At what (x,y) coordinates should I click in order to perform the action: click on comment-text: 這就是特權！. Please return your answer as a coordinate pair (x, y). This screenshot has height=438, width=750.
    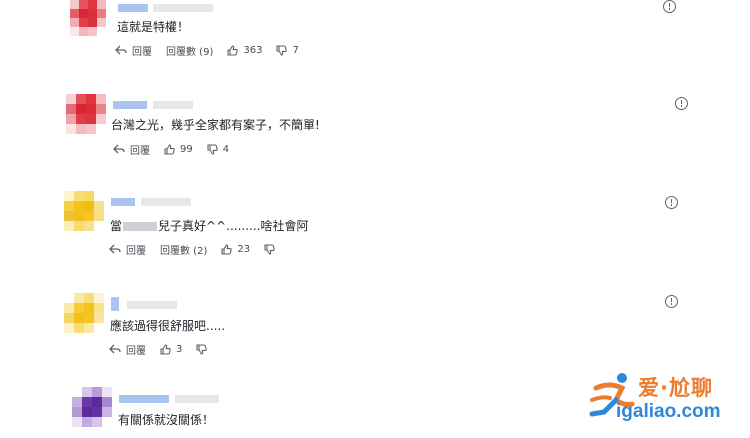
    Looking at the image, I should click on (153, 27).